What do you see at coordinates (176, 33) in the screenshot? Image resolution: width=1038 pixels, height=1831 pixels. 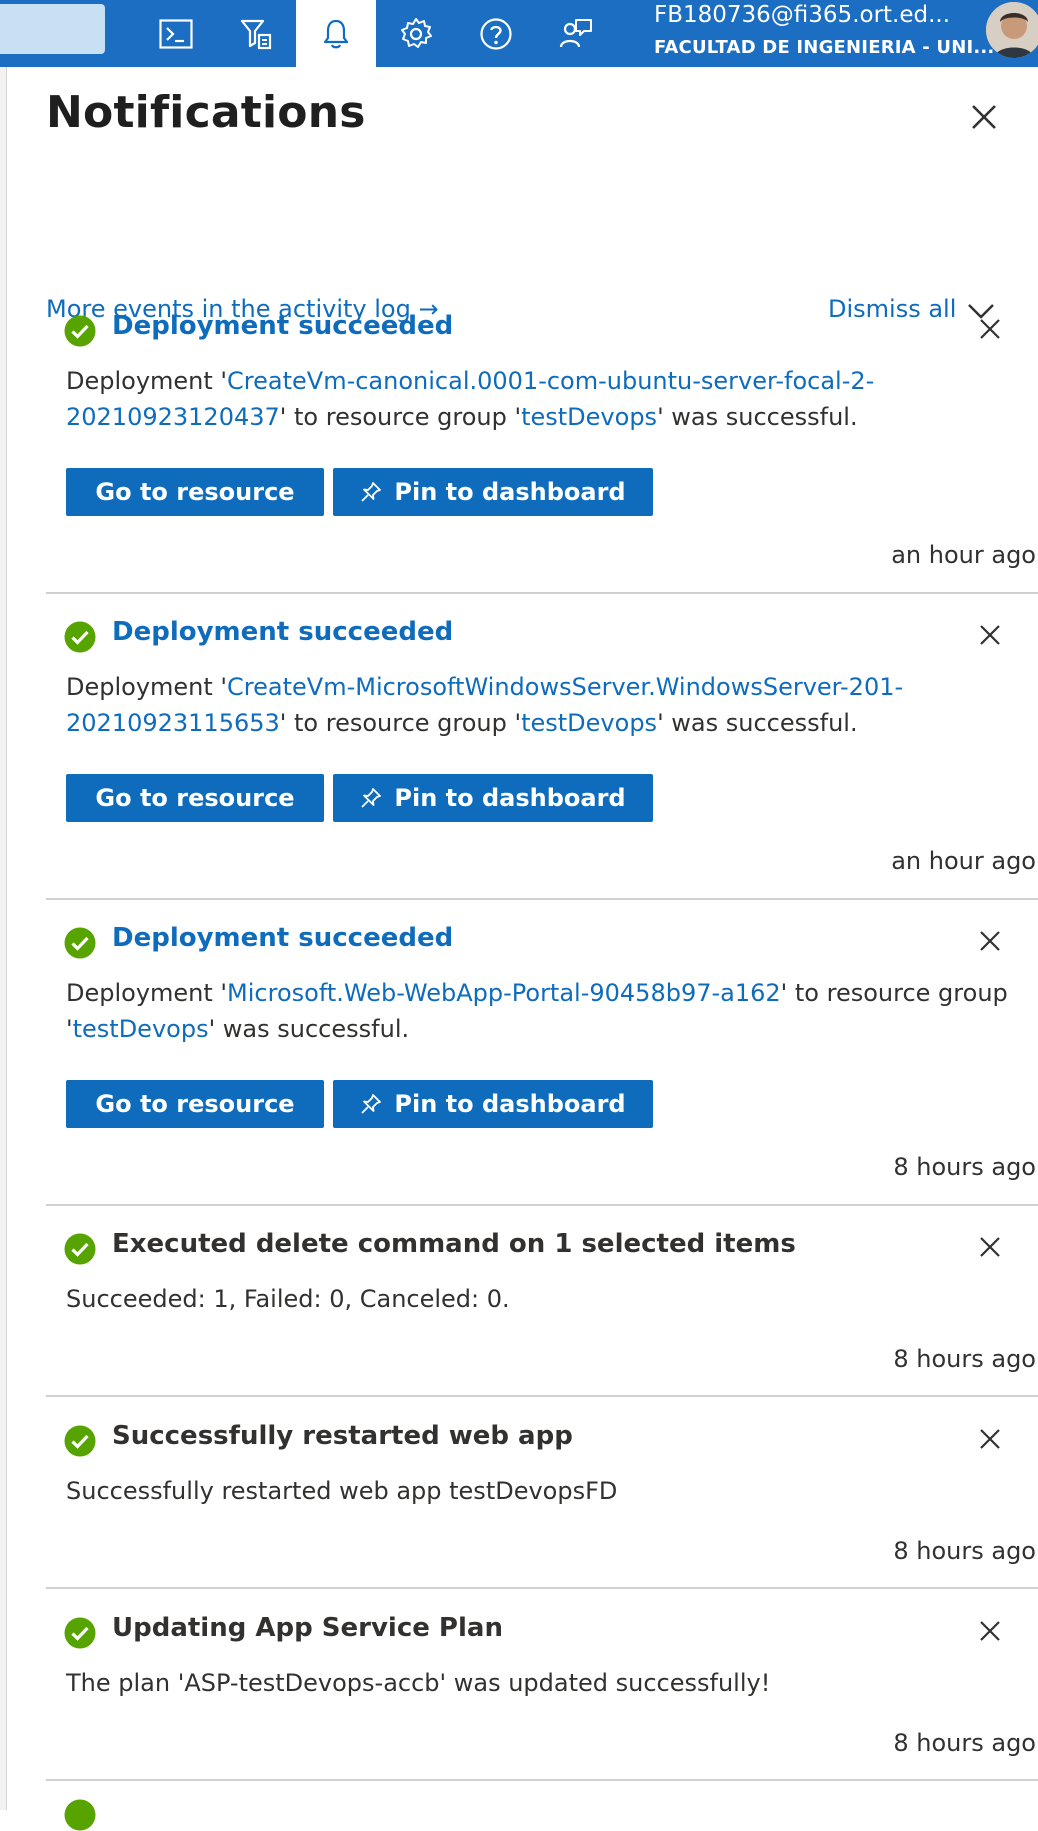 I see `cloud-shell-icon` at bounding box center [176, 33].